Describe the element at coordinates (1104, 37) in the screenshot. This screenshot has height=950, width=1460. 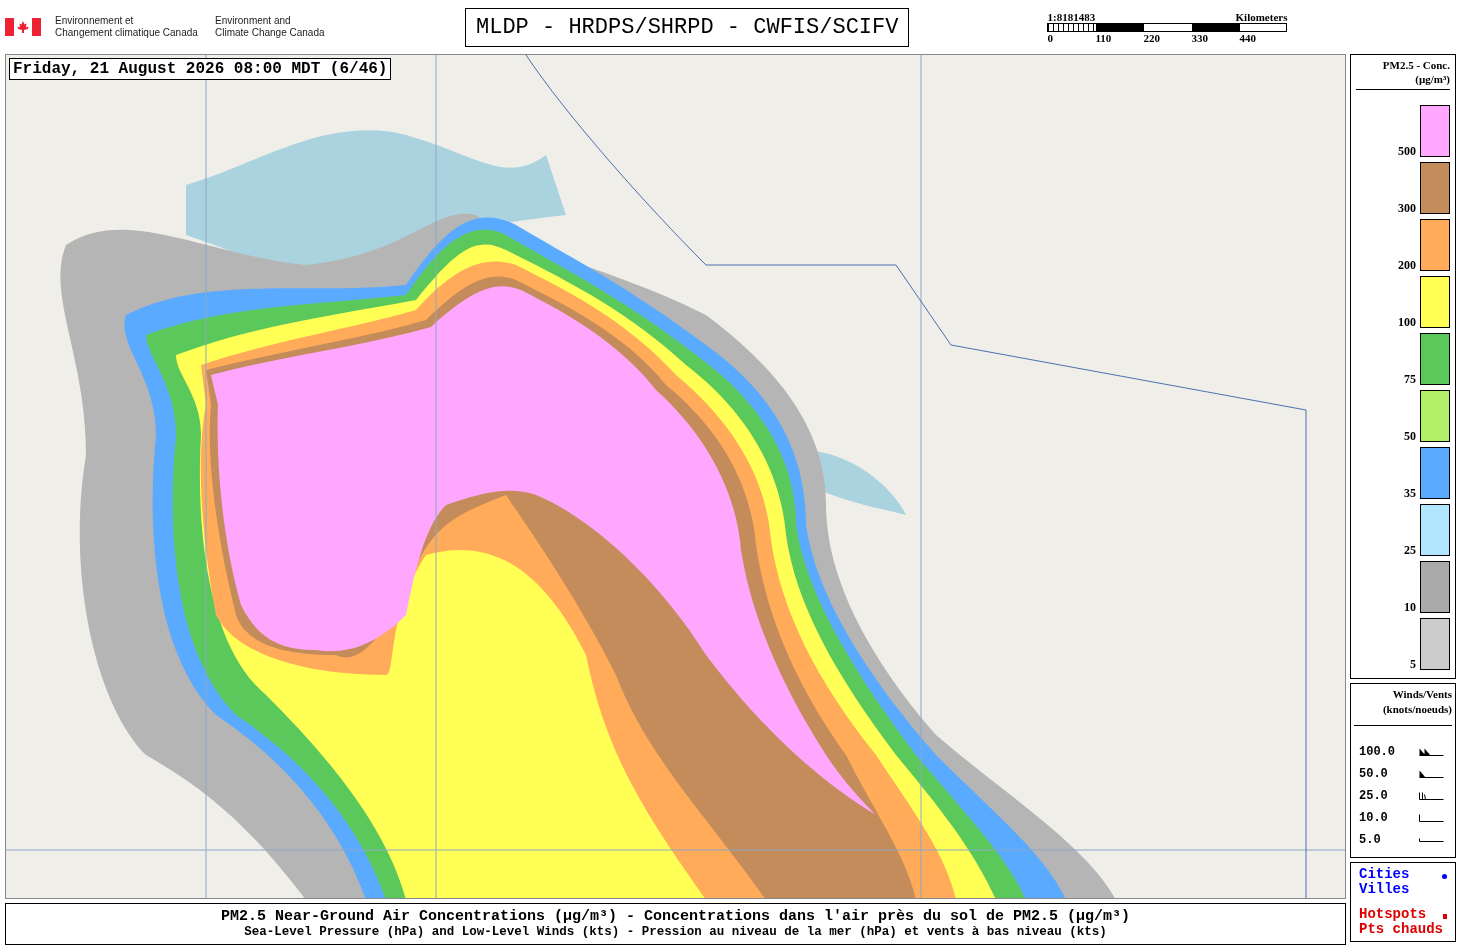
I see `scale-tick-label: 110` at that location.